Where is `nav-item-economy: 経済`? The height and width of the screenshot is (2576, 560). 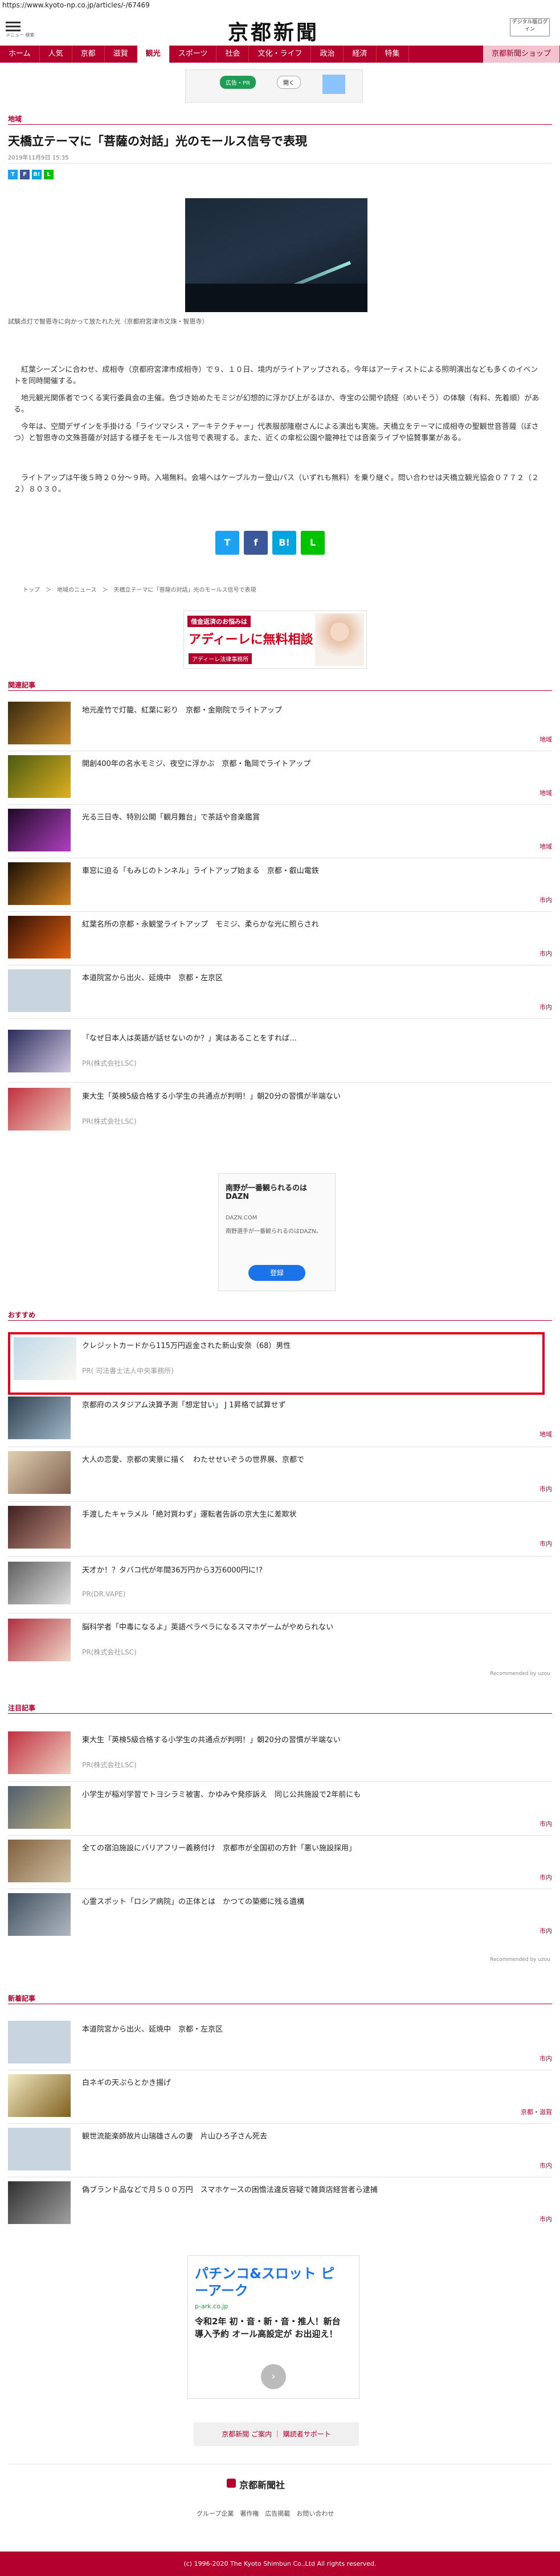
nav-item-economy: 経済 is located at coordinates (360, 54).